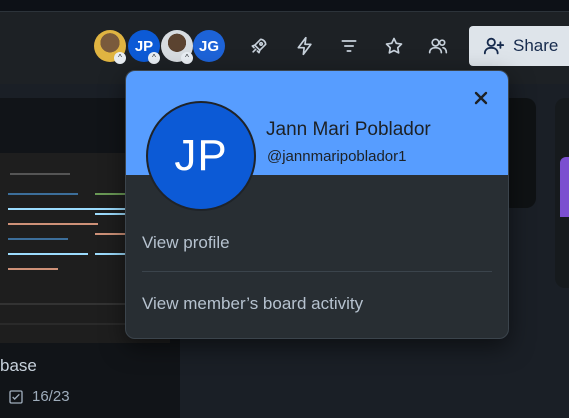 This screenshot has width=569, height=418. What do you see at coordinates (564, 187) in the screenshot?
I see `card-label` at bounding box center [564, 187].